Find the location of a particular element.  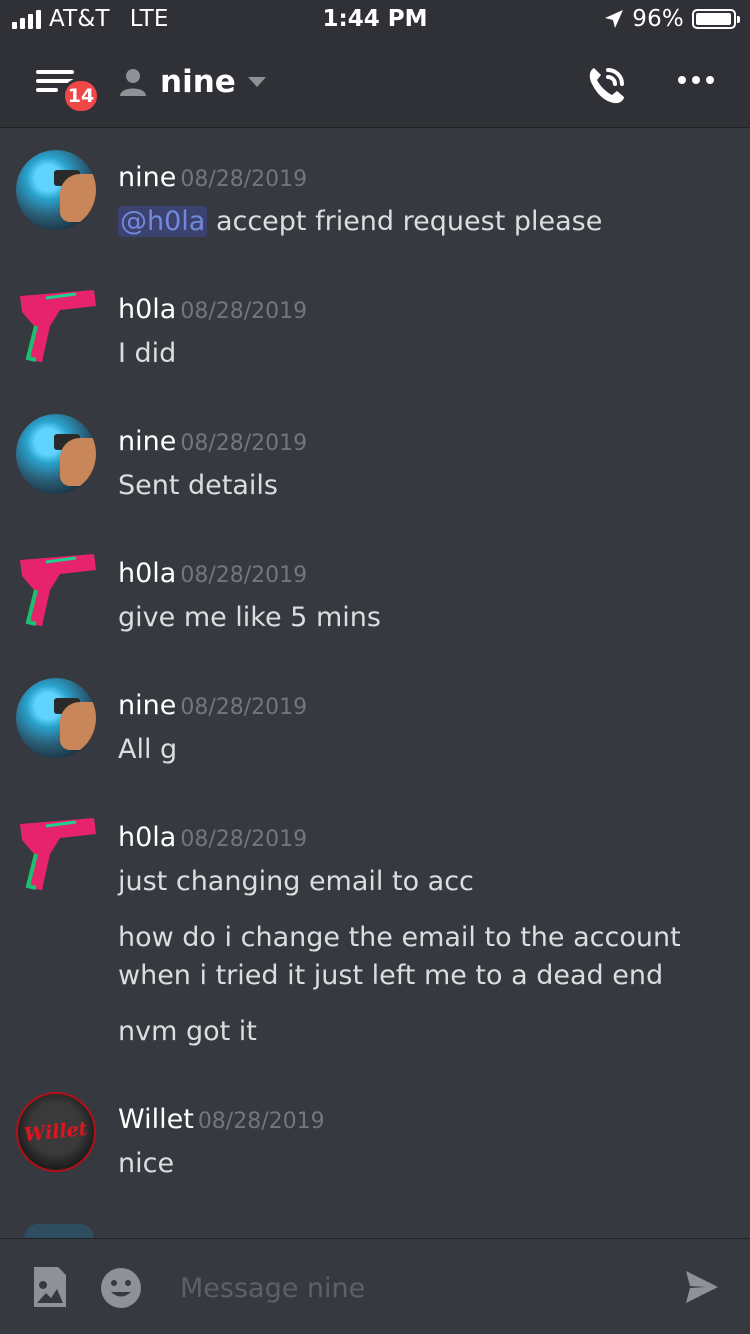

message-text: Sent details is located at coordinates (198, 485).